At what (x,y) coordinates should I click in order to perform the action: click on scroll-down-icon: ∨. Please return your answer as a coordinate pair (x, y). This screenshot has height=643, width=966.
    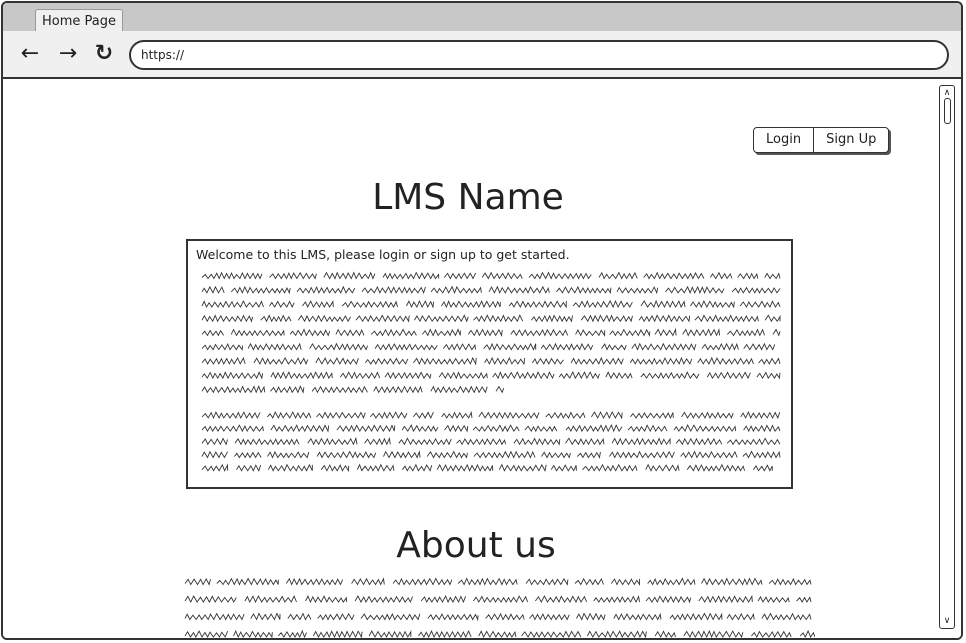
    Looking at the image, I should click on (947, 621).